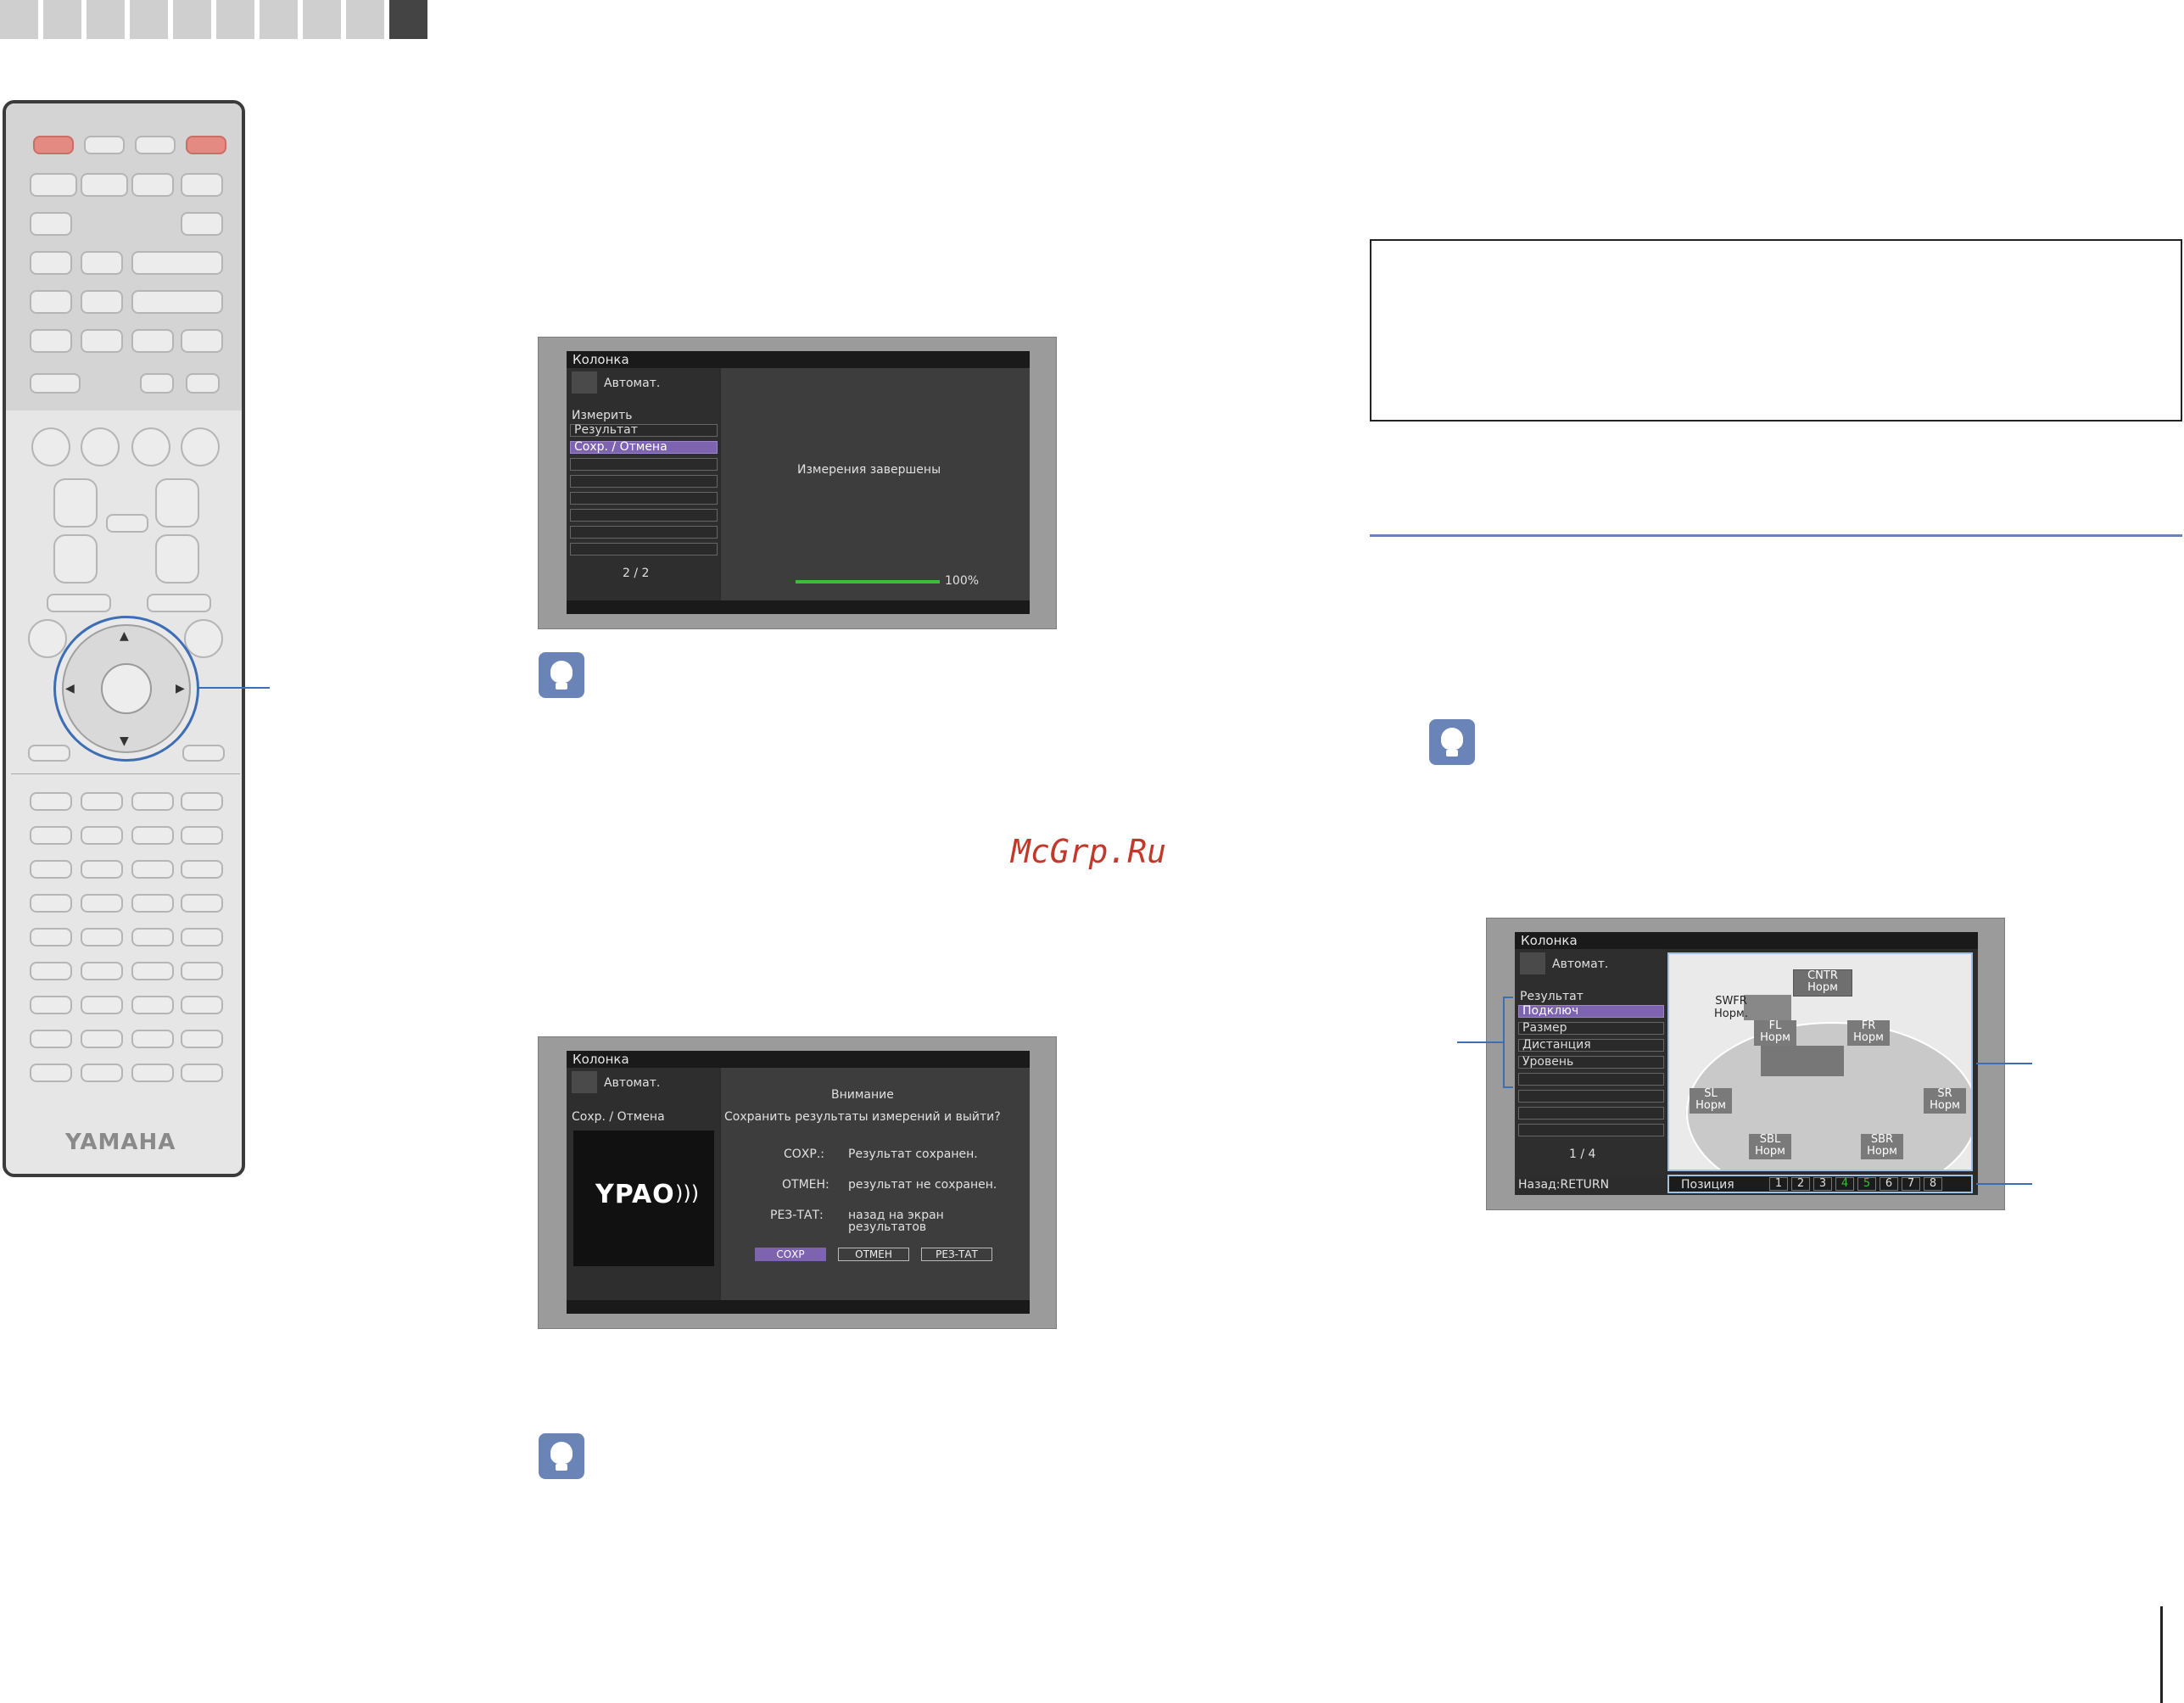  I want to click on position-slot: 2, so click(1800, 1184).